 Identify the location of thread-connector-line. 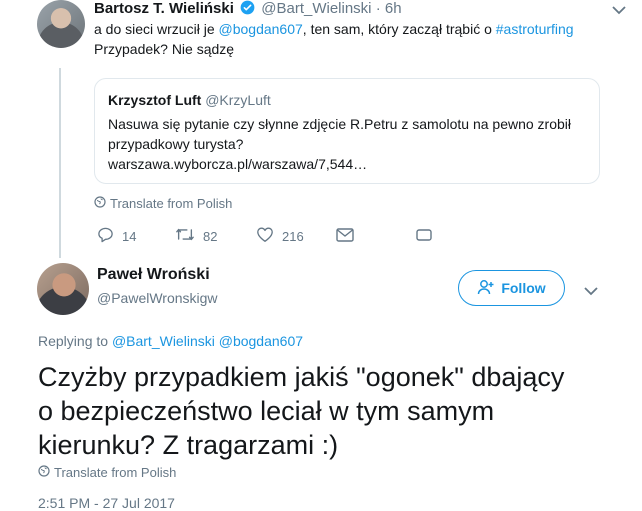
(60, 163).